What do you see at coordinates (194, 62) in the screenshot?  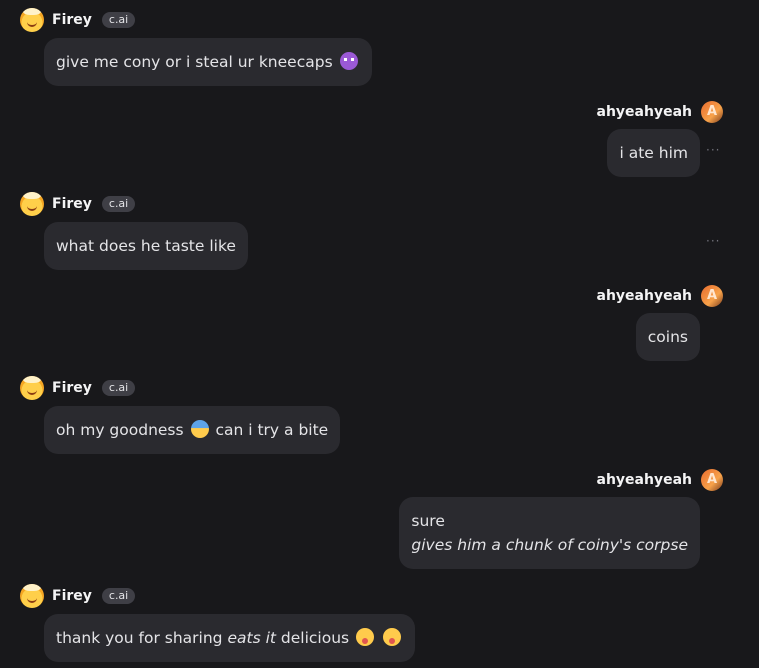 I see `message-text: give me cony or i steal ur kneecaps` at bounding box center [194, 62].